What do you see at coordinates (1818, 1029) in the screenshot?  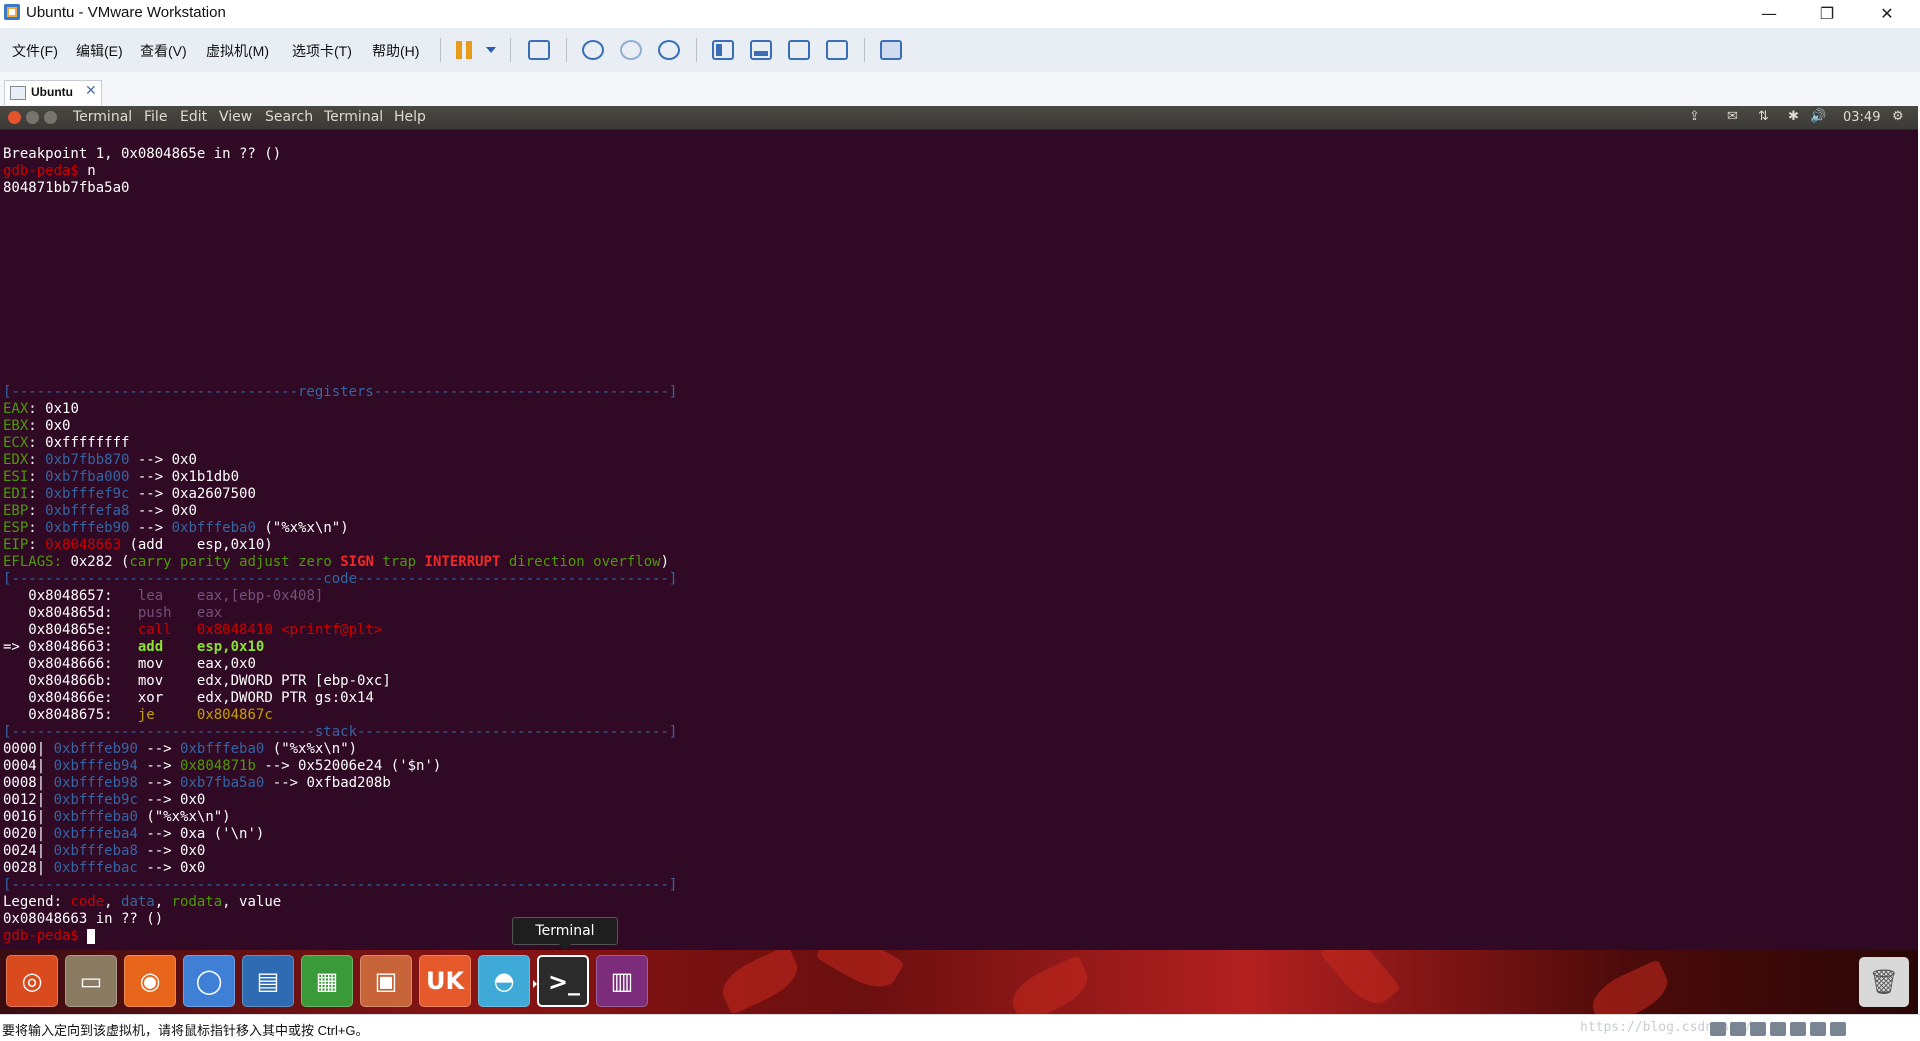 I see `printer-icon` at bounding box center [1818, 1029].